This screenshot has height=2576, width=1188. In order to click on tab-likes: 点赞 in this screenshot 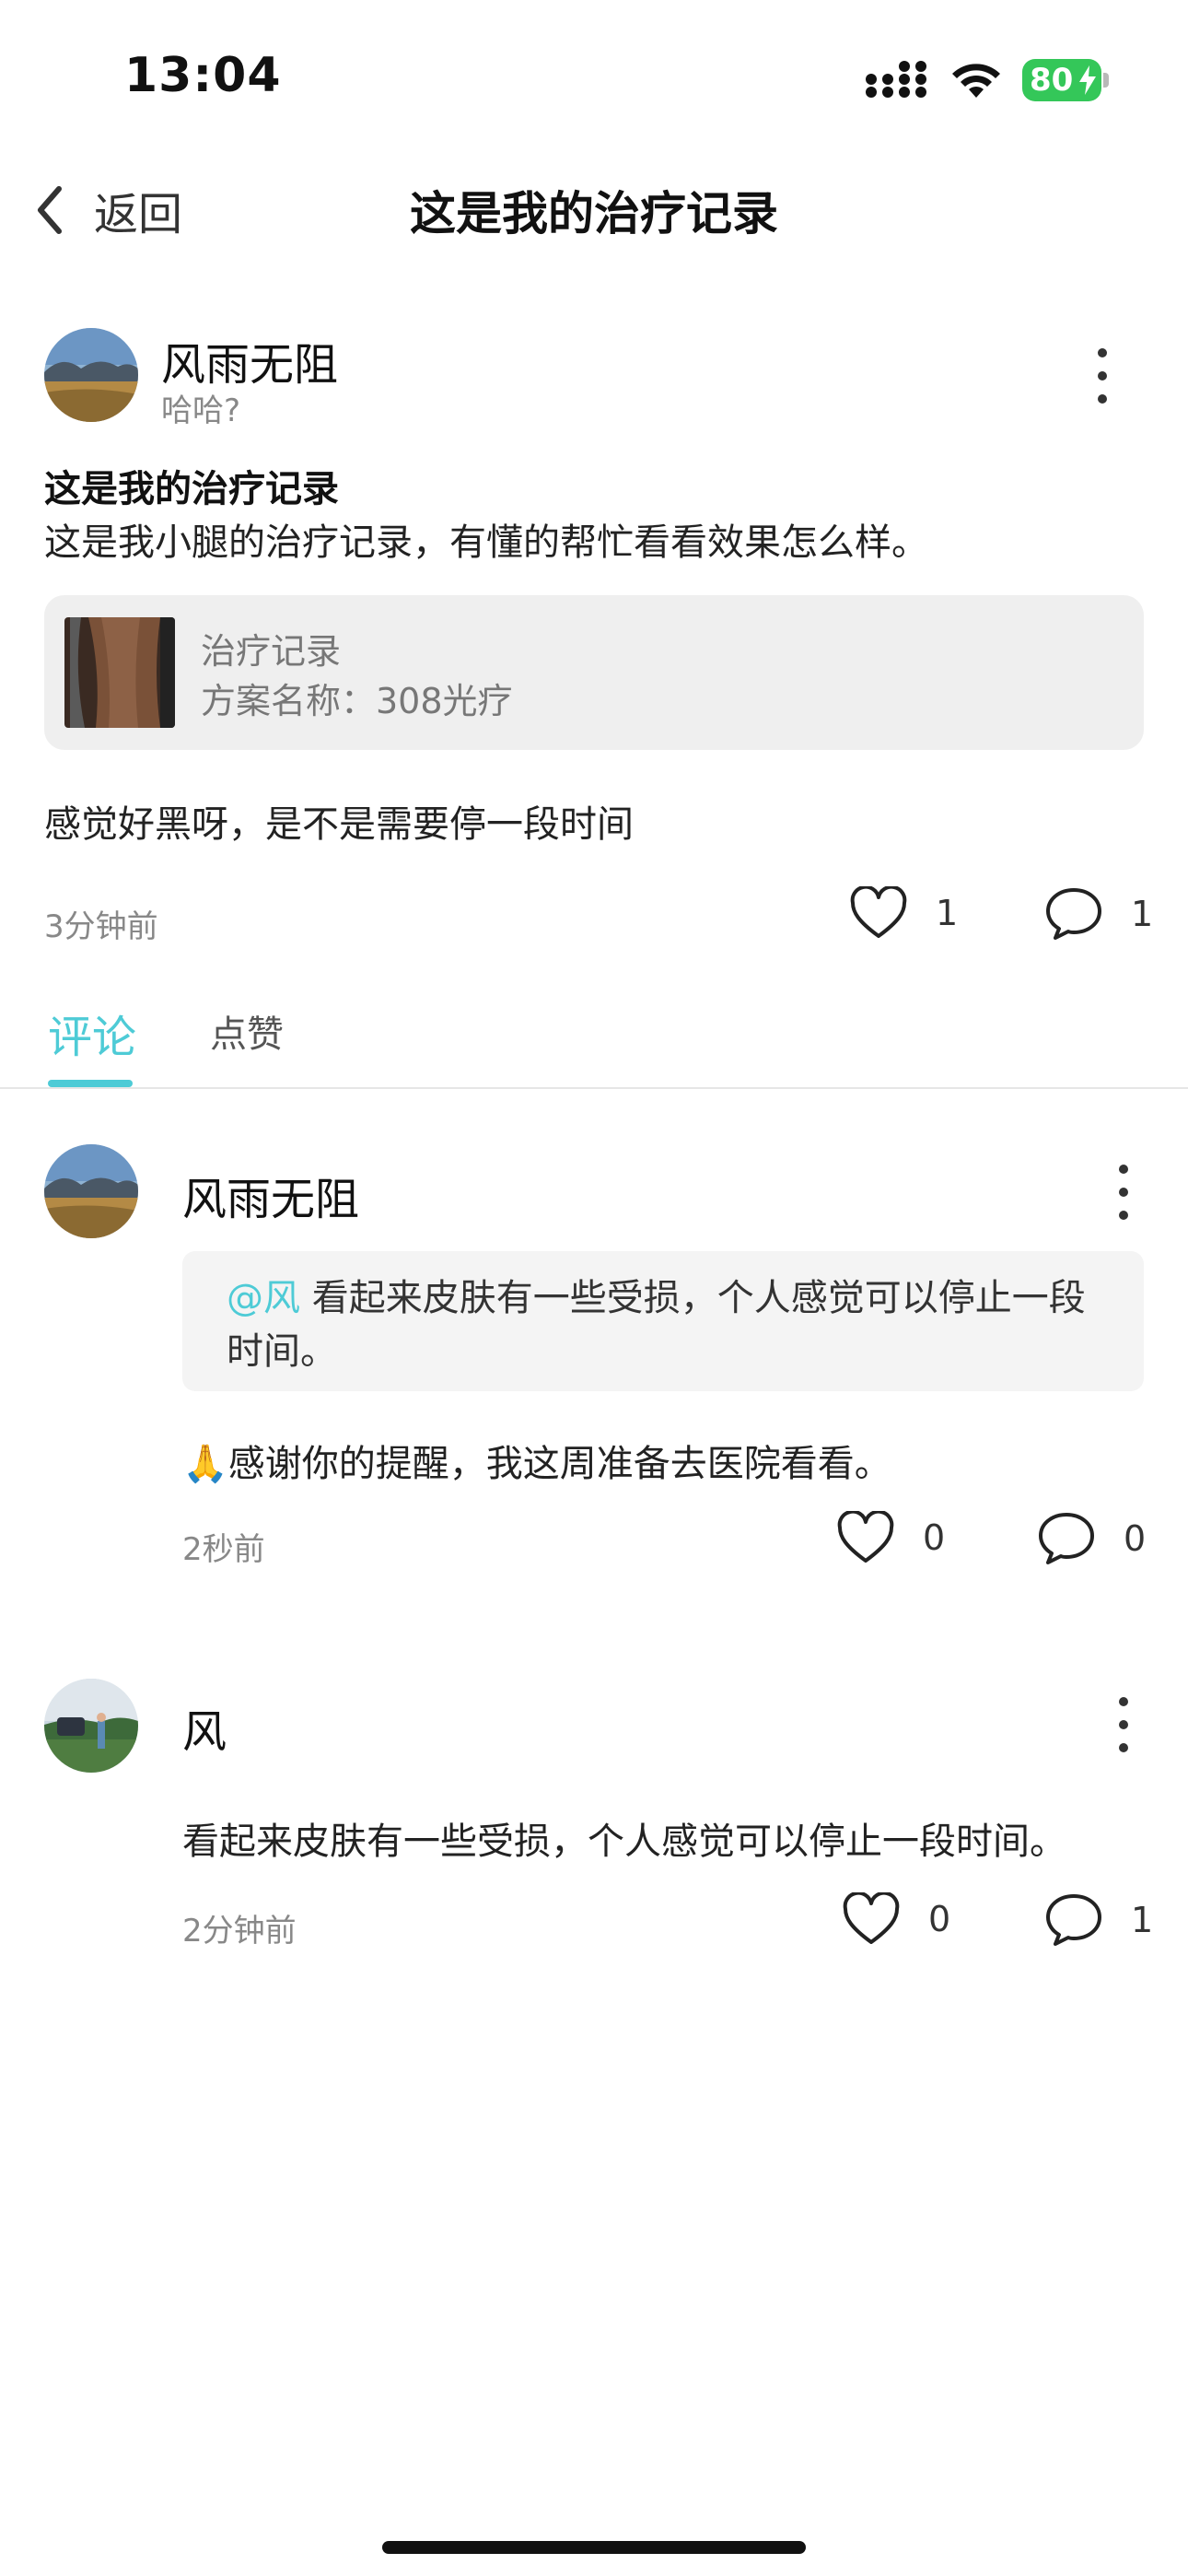, I will do `click(247, 1031)`.